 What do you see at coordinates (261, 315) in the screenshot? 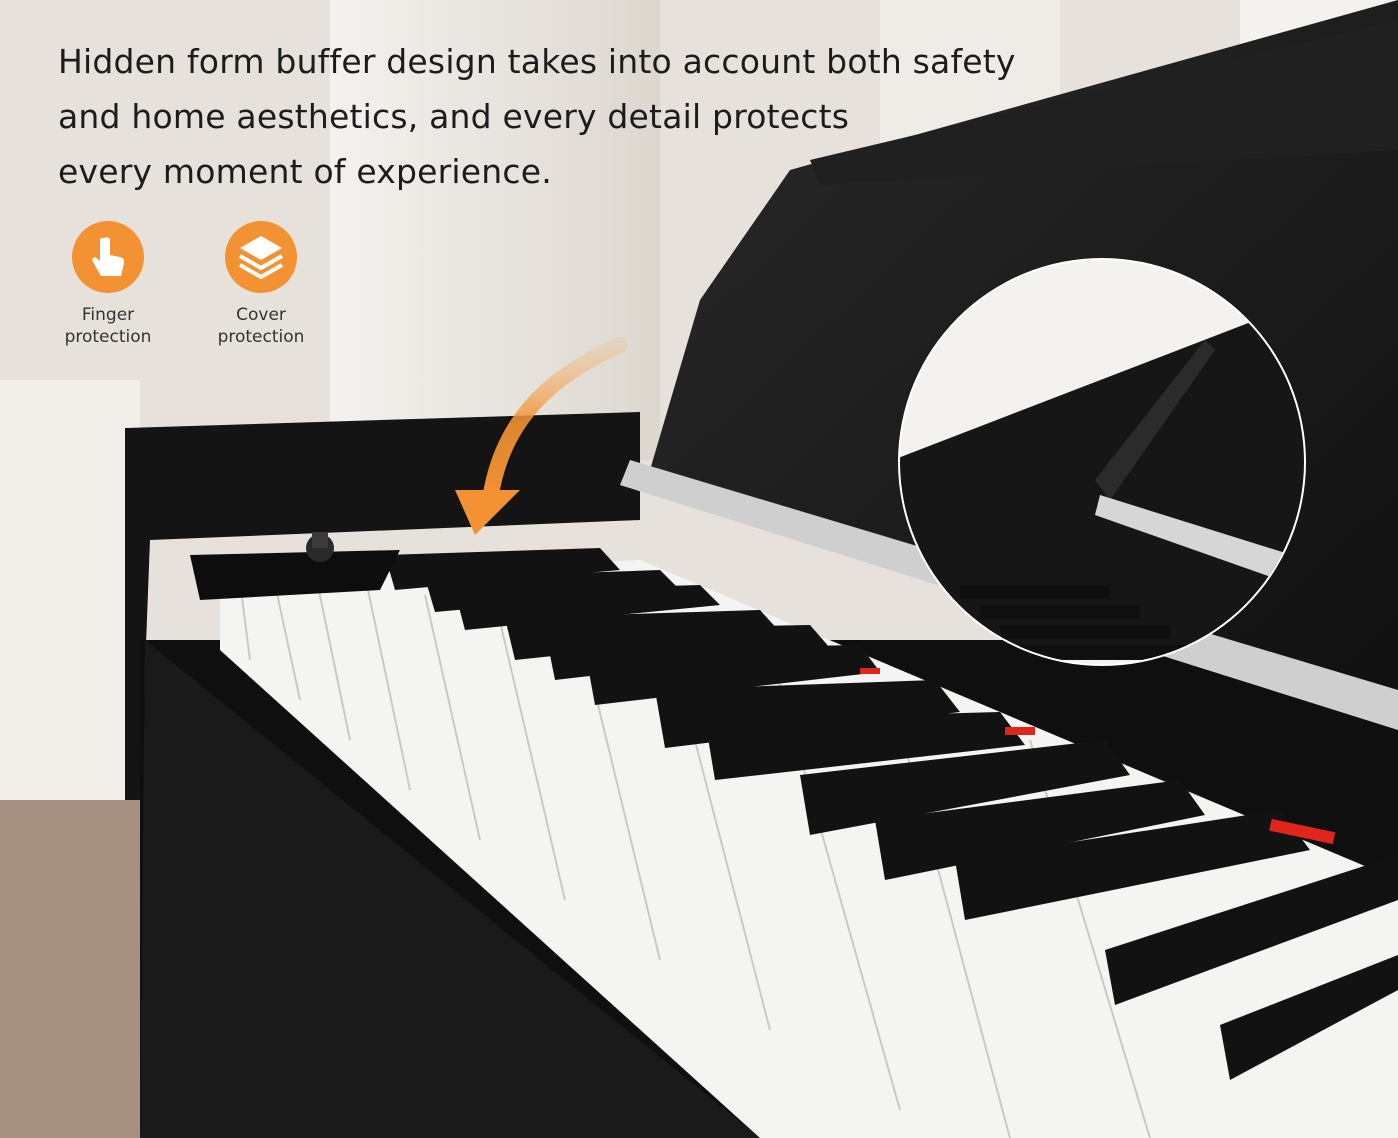
I see `feature-label-line-1: Cover` at bounding box center [261, 315].